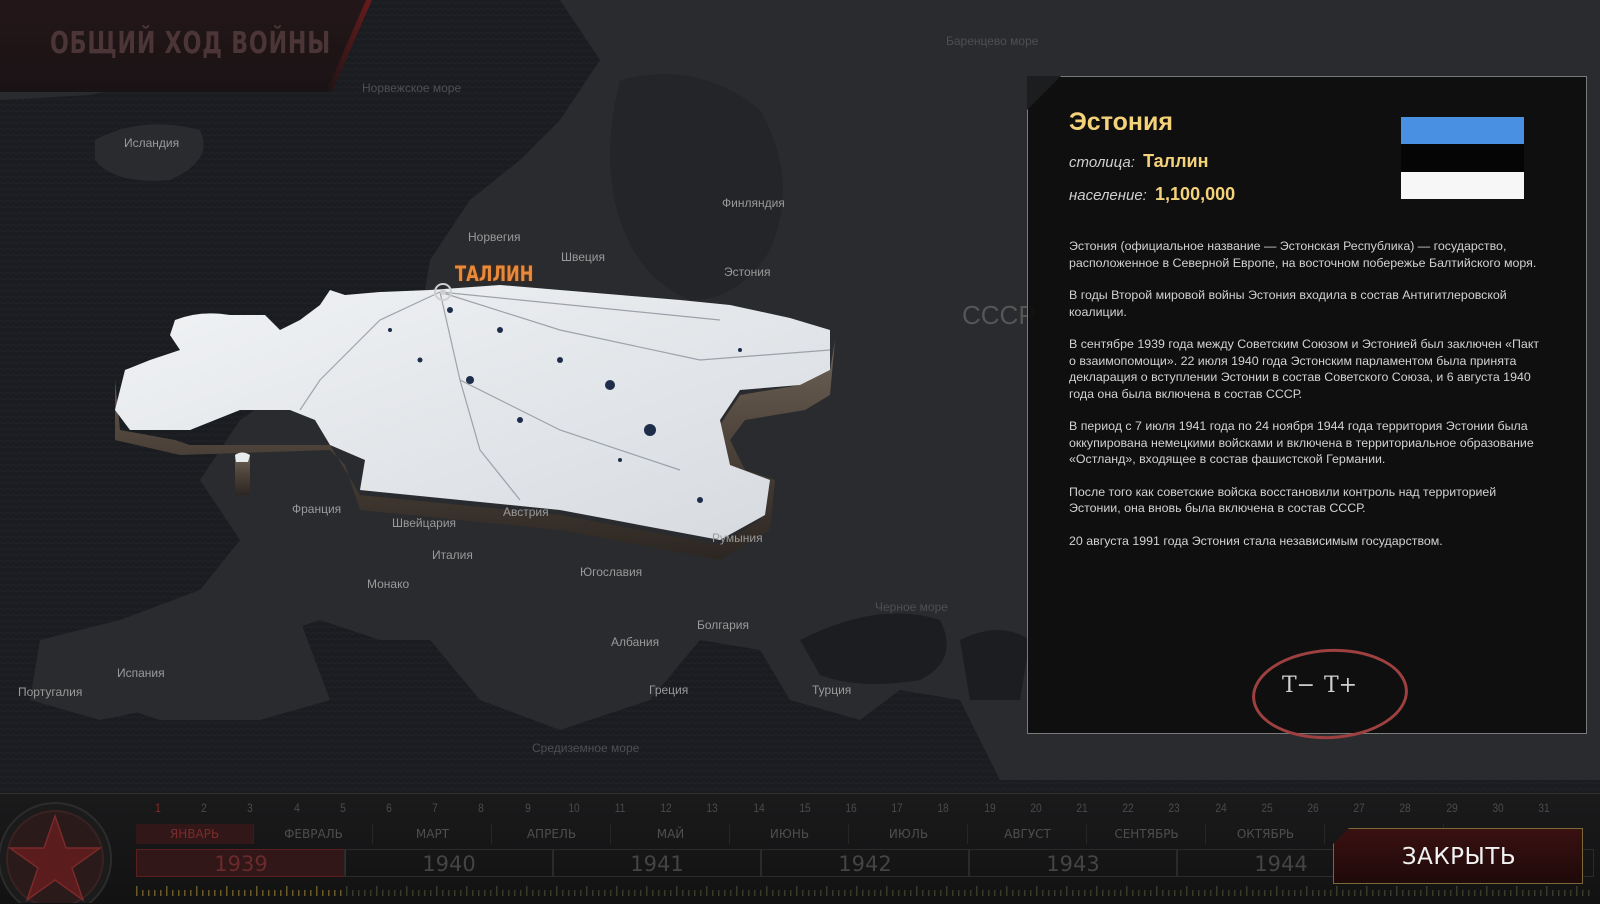 Image resolution: width=1600 pixels, height=904 pixels. I want to click on map-label: Норвегия, so click(494, 237).